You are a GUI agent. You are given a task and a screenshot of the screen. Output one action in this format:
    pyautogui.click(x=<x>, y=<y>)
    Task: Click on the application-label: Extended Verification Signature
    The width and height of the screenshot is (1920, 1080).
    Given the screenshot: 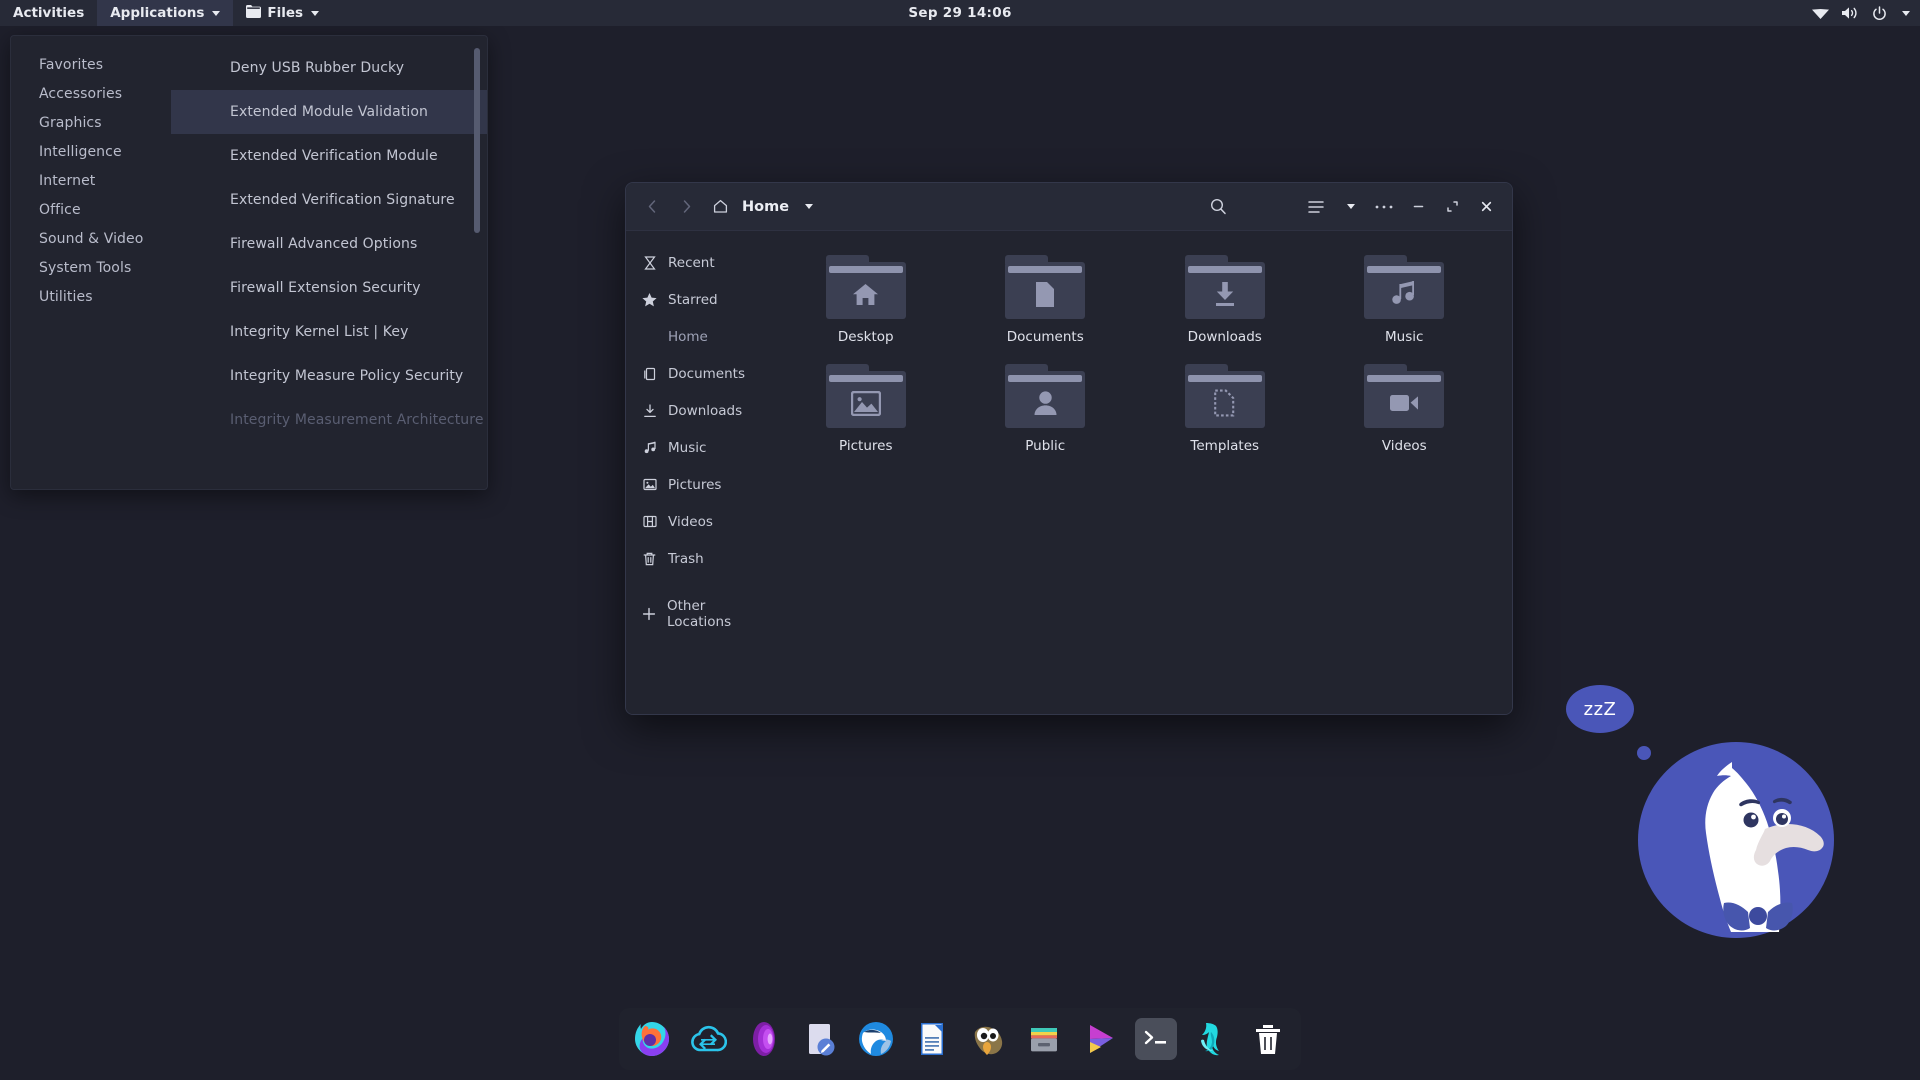 What is the action you would take?
    pyautogui.click(x=342, y=200)
    